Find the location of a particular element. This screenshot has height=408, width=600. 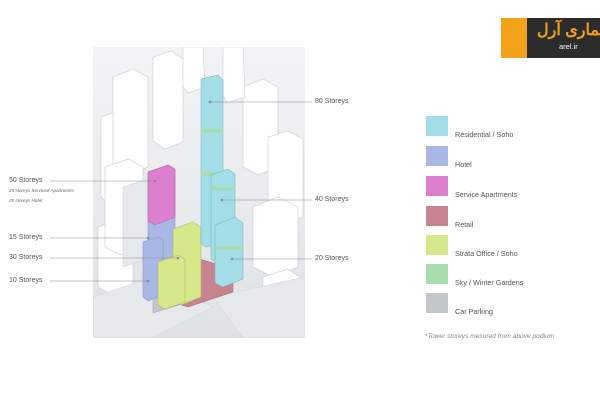

logo-text: معماری آرل is located at coordinates (568, 30).